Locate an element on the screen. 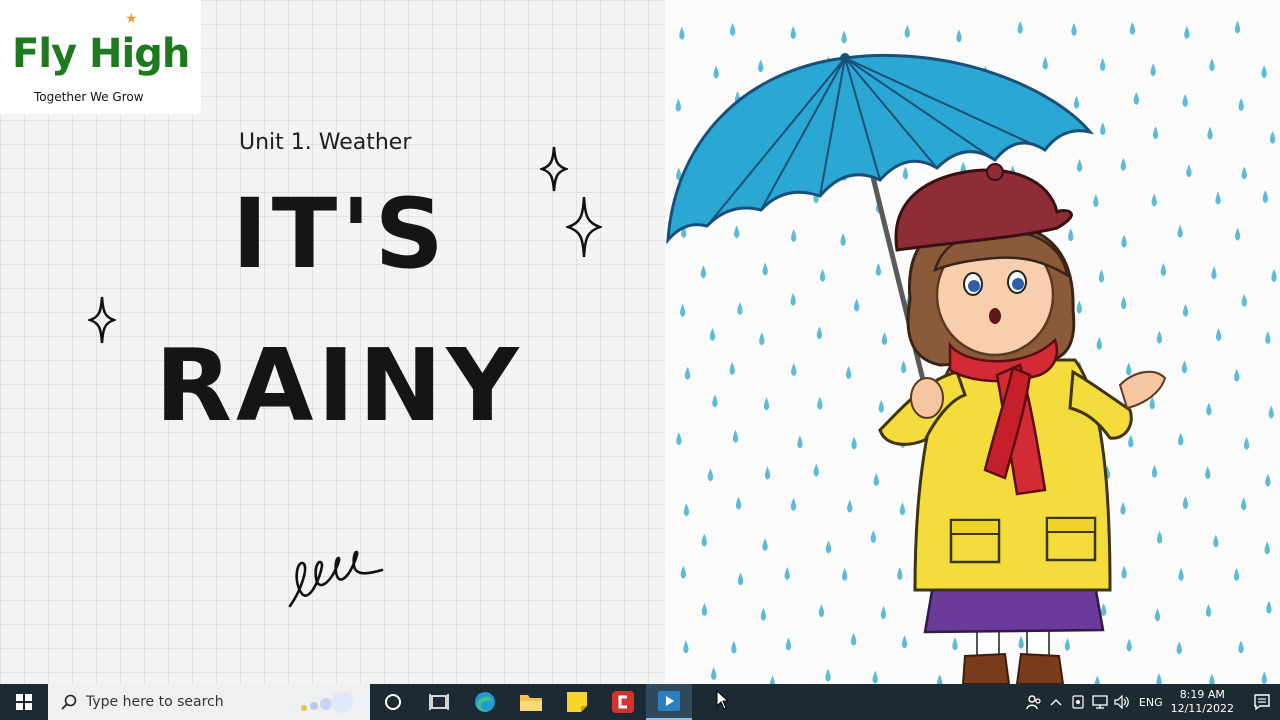  sticky-notes-icon is located at coordinates (577, 702).